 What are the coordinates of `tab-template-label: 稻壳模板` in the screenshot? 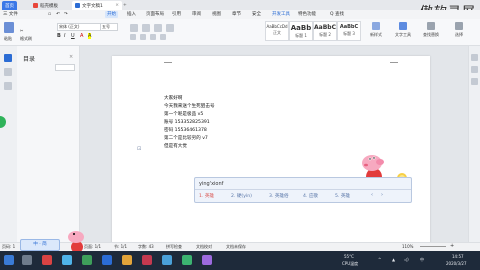 It's located at (49, 6).